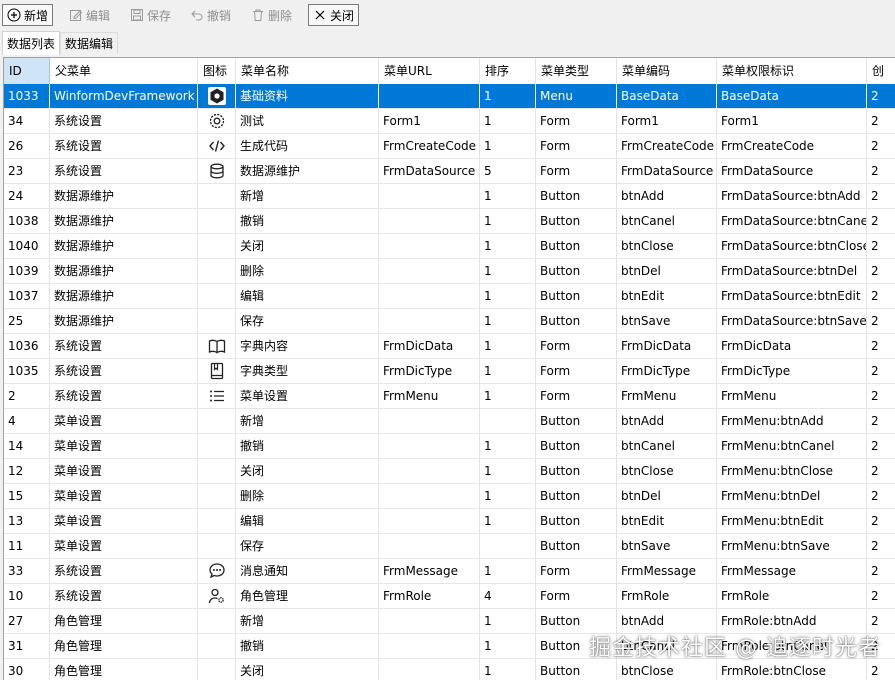 This screenshot has width=895, height=680. Describe the element at coordinates (792, 171) in the screenshot. I see `cell-permission: FrmDataSource` at that location.